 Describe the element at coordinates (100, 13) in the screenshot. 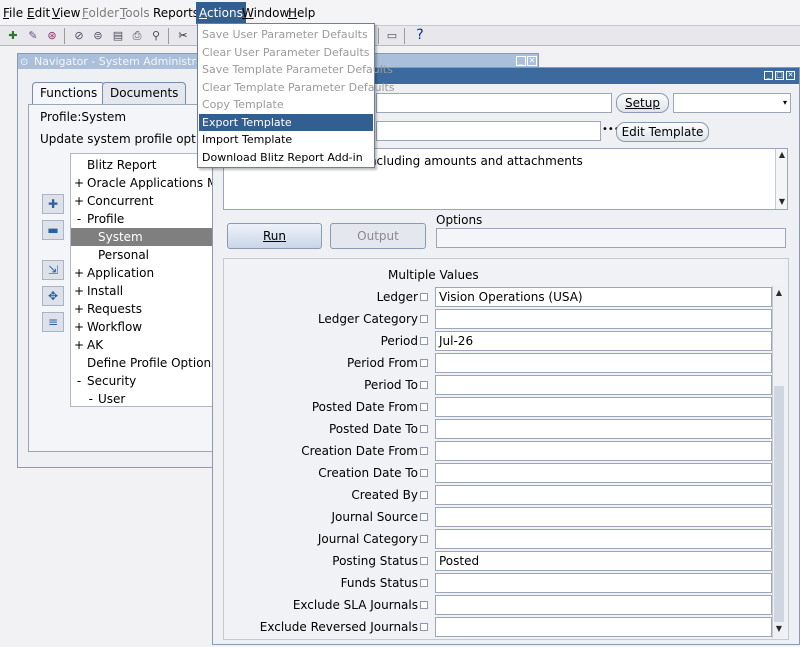

I see `menu-folder: Folder` at that location.